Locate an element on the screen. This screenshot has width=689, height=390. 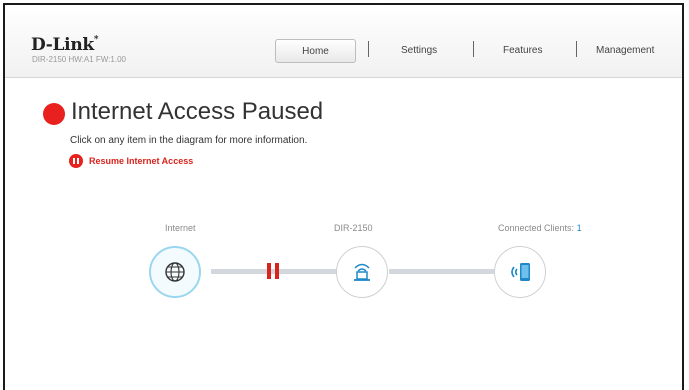
router-icon is located at coordinates (362, 272).